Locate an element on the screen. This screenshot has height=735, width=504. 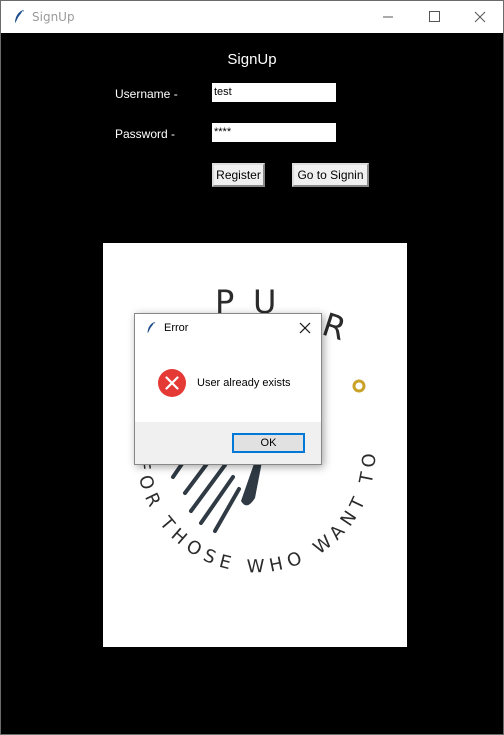
dialog-body: User already exists is located at coordinates (228, 382).